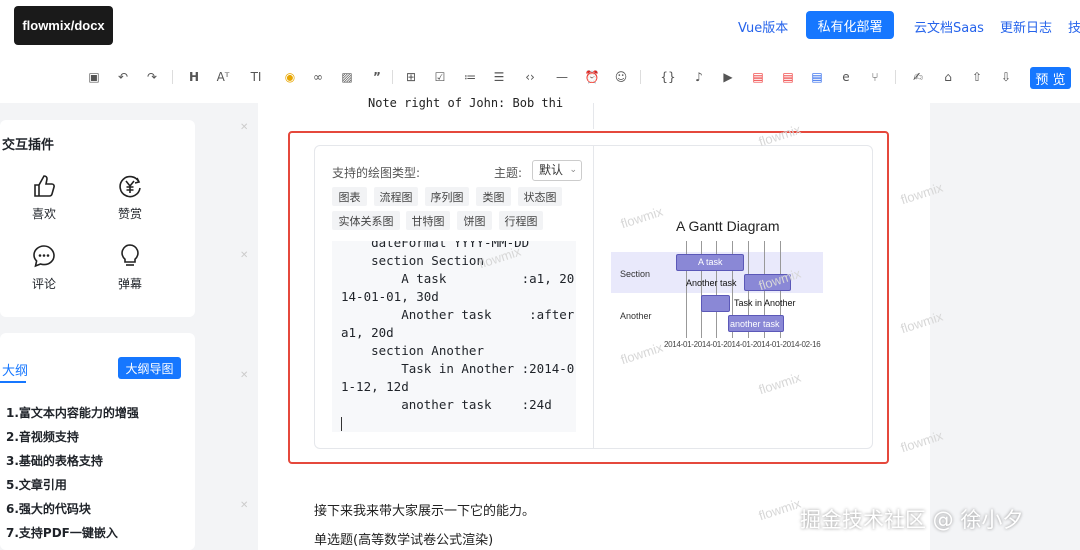 This screenshot has height=550, width=1080. I want to click on diagram-type-tag: 行程图, so click(521, 220).